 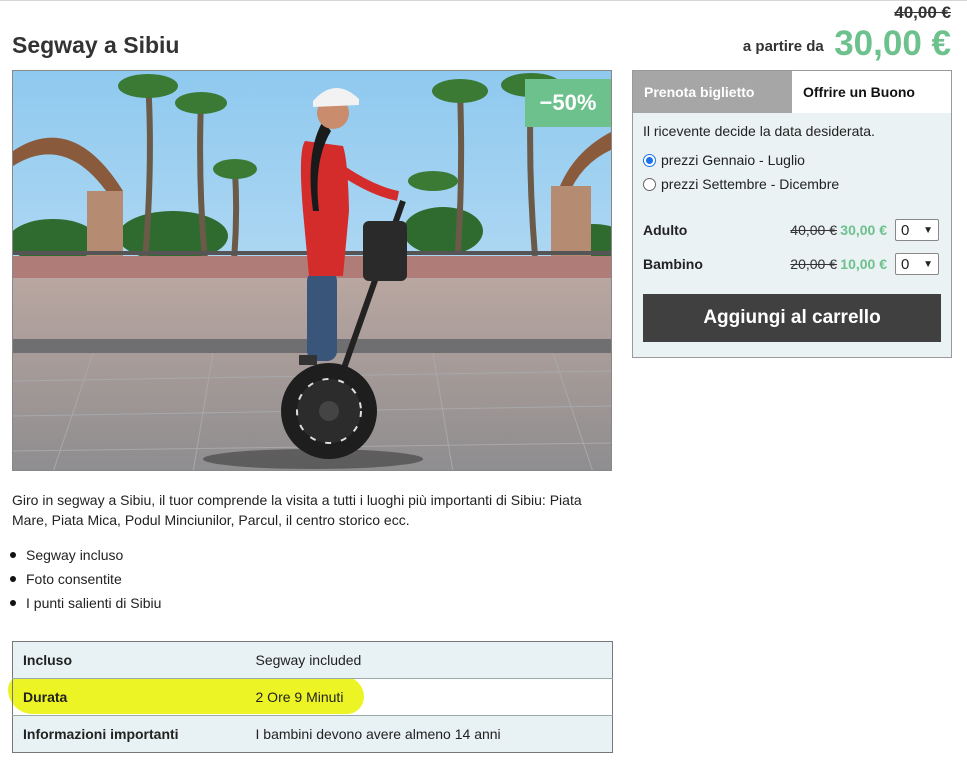 I want to click on ticket-old-price: 20,00 €, so click(x=813, y=264).